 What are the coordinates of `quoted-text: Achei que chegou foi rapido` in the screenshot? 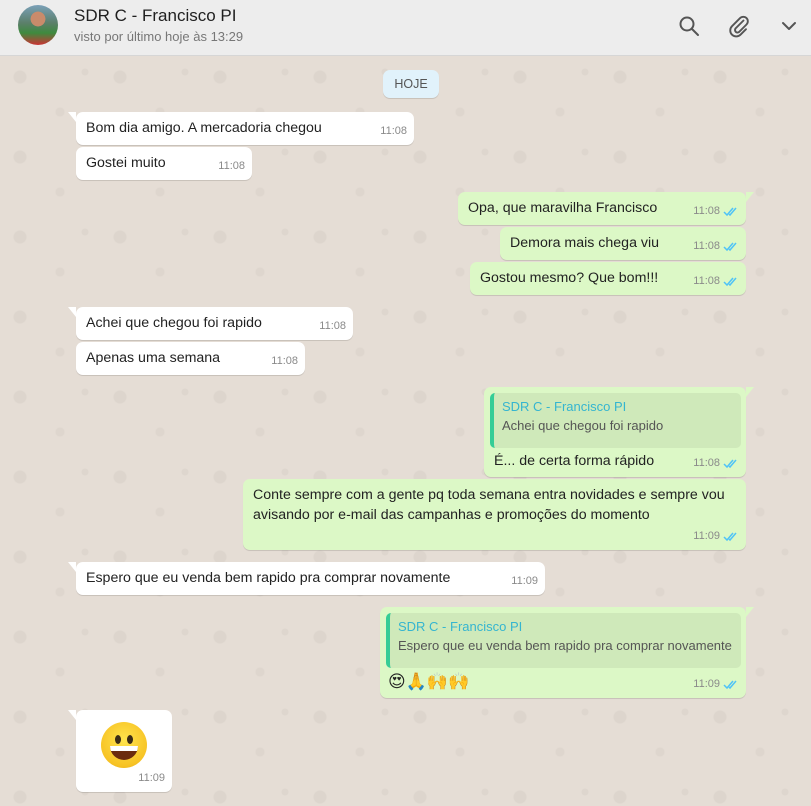 It's located at (583, 425).